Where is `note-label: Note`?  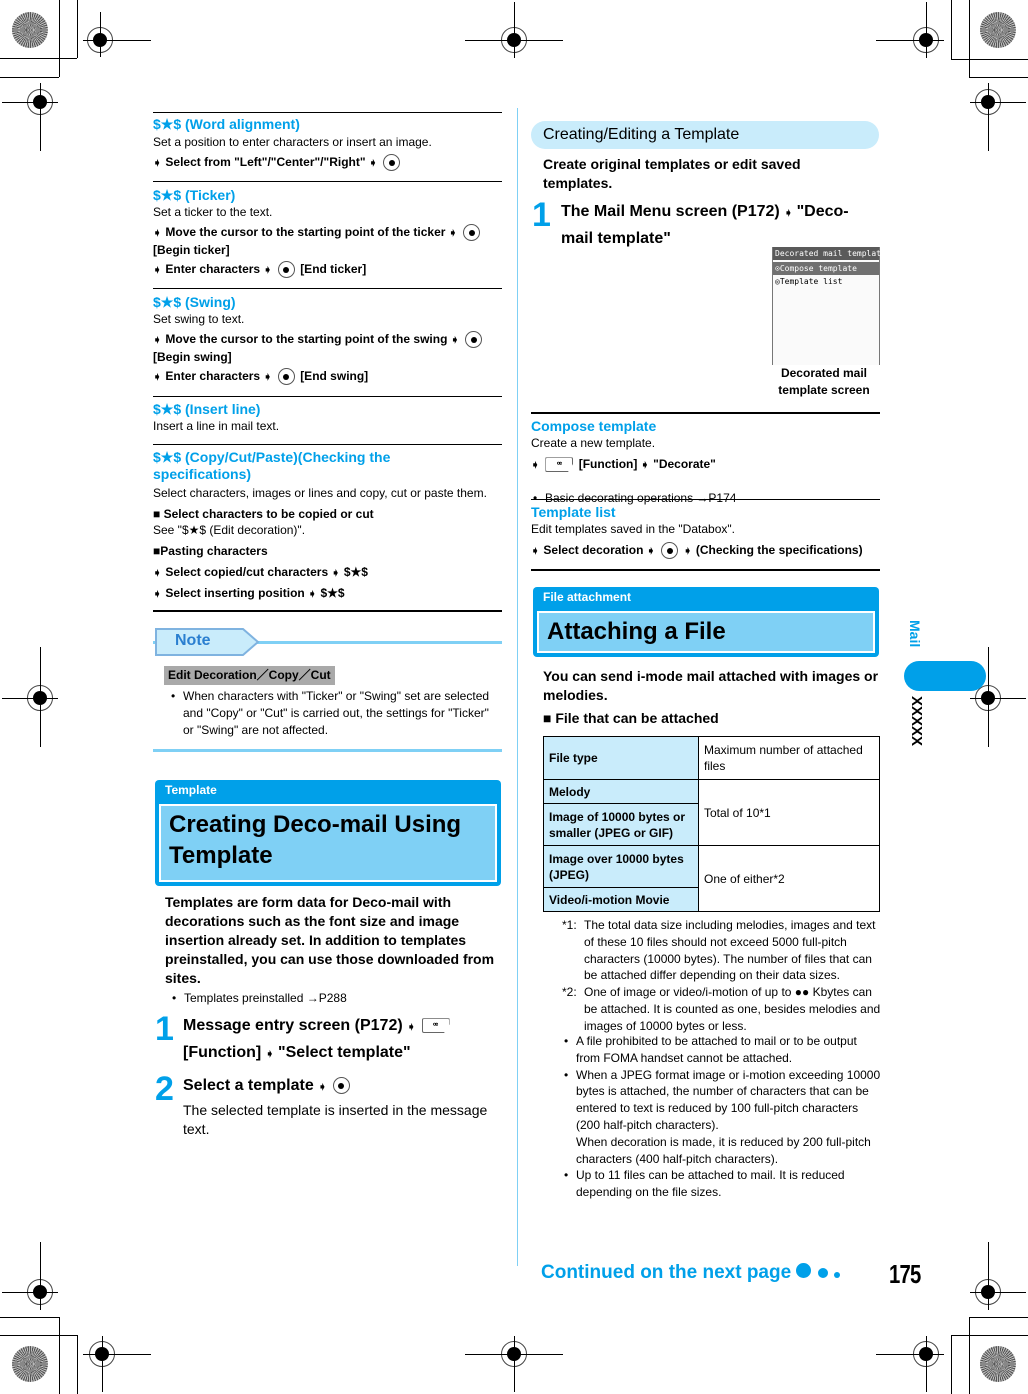 note-label: Note is located at coordinates (193, 640).